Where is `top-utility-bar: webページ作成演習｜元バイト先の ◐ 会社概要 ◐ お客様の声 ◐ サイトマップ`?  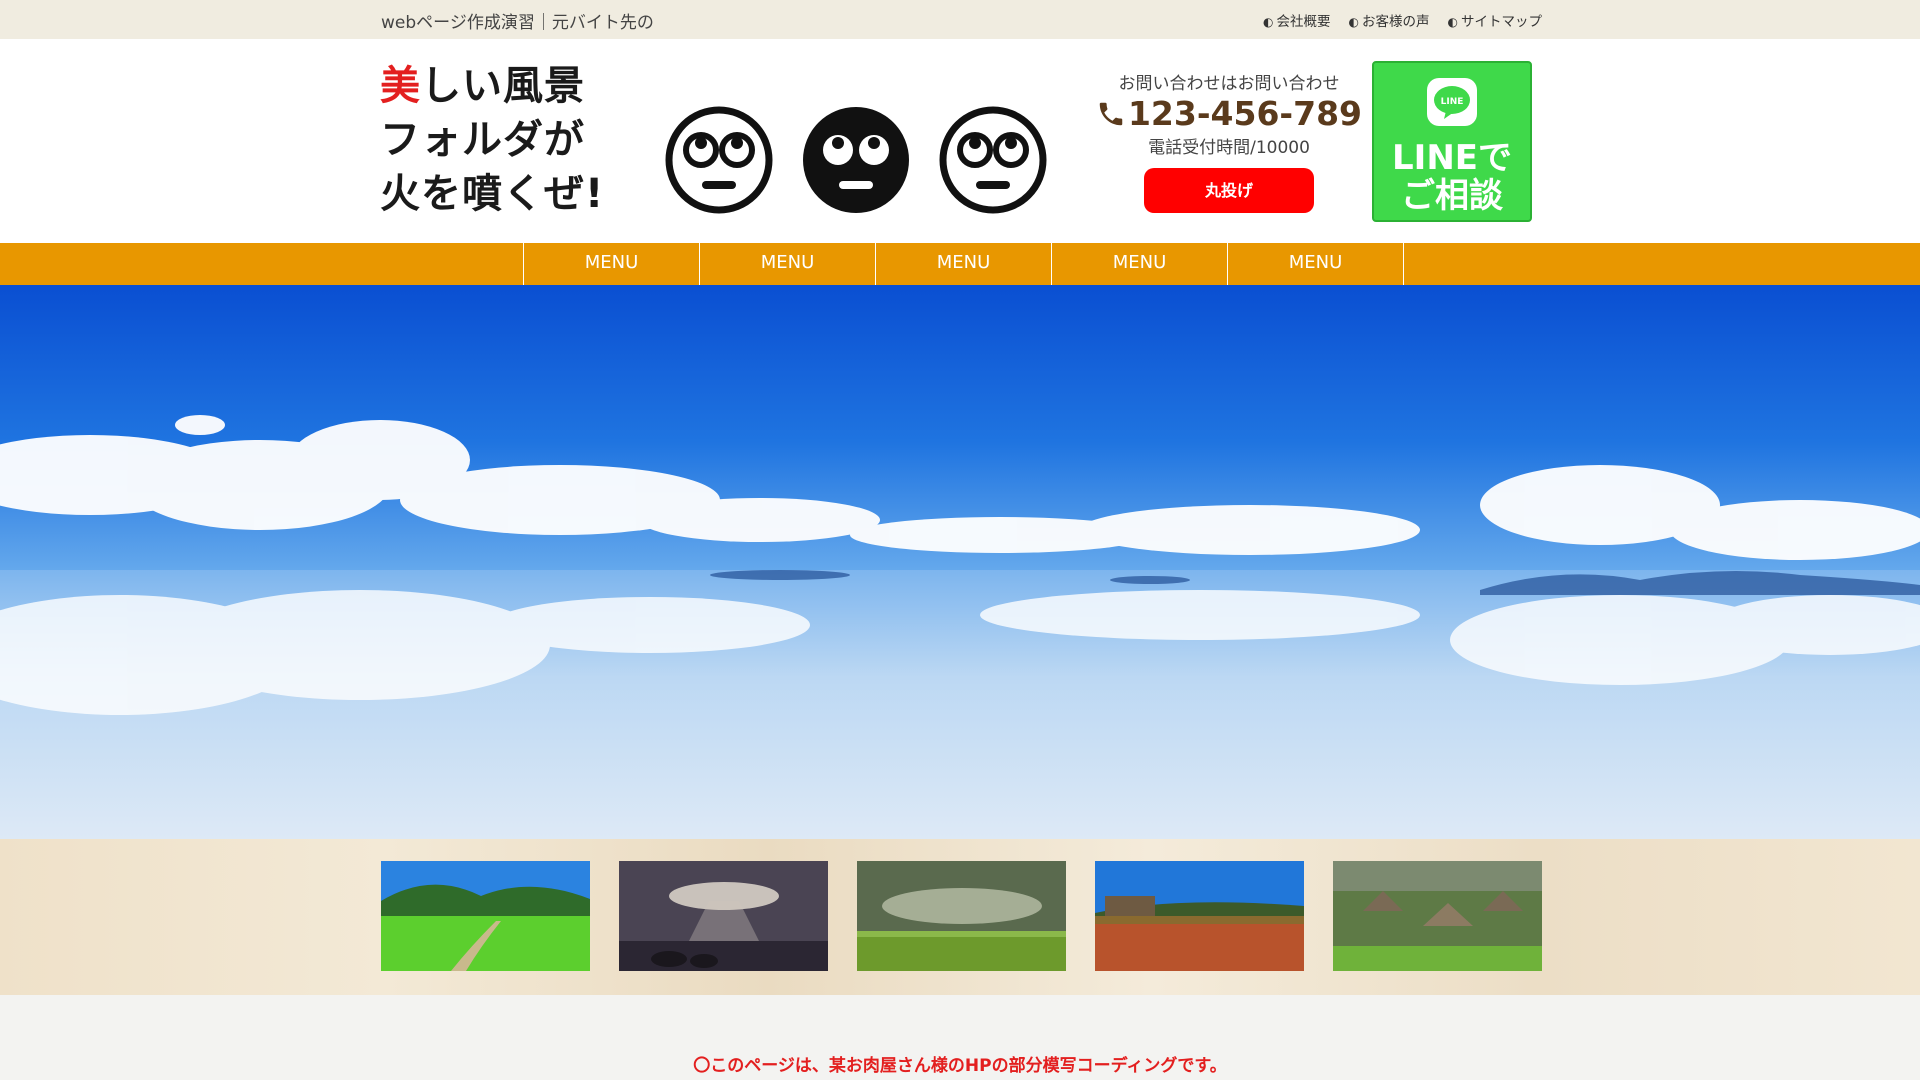 top-utility-bar: webページ作成演習｜元バイト先の ◐ 会社概要 ◐ お客様の声 ◐ サイトマップ is located at coordinates (960, 19).